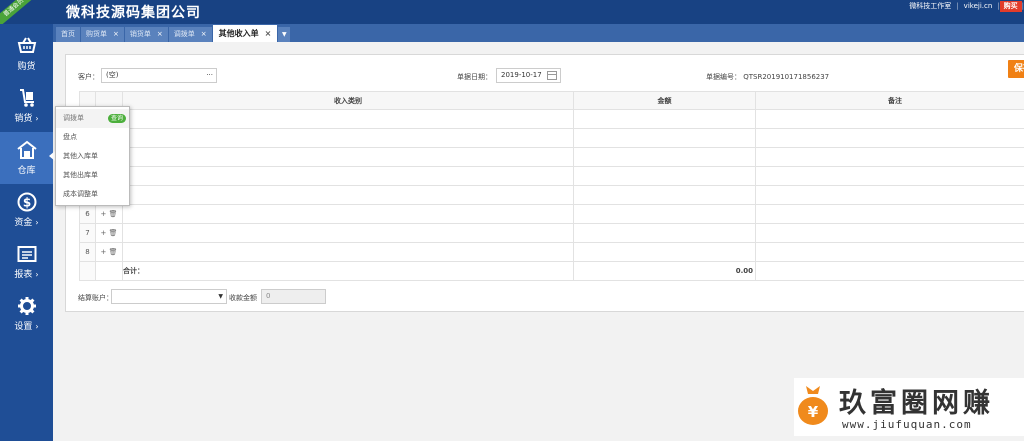 The width and height of the screenshot is (1024, 441). I want to click on tab-sales-order: 销货单 ×, so click(146, 34).